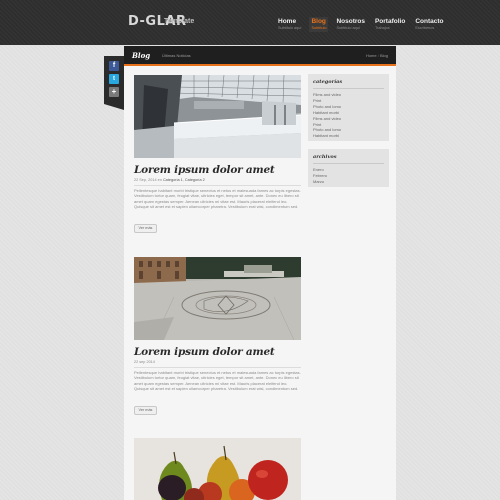 The height and width of the screenshot is (500, 500). What do you see at coordinates (195, 180) in the screenshot?
I see `post-category-link: Categoría 2` at bounding box center [195, 180].